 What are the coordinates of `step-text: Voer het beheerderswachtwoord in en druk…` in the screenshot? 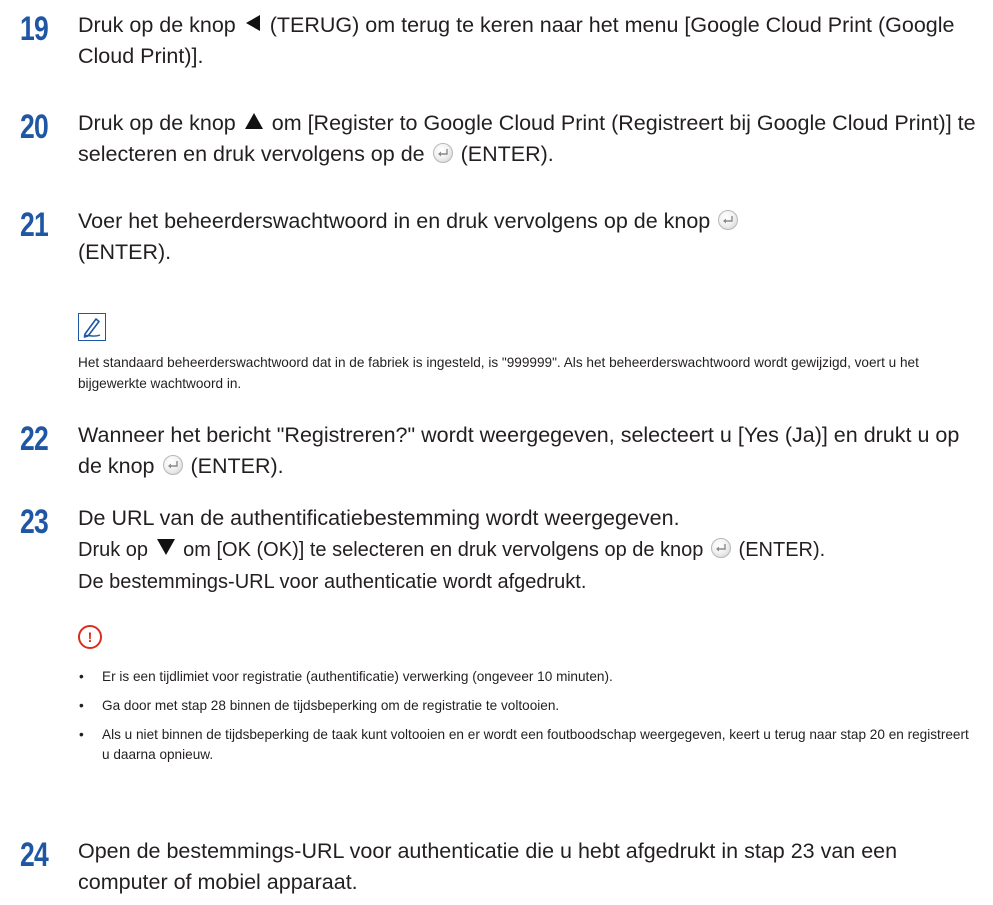 It's located at (528, 237).